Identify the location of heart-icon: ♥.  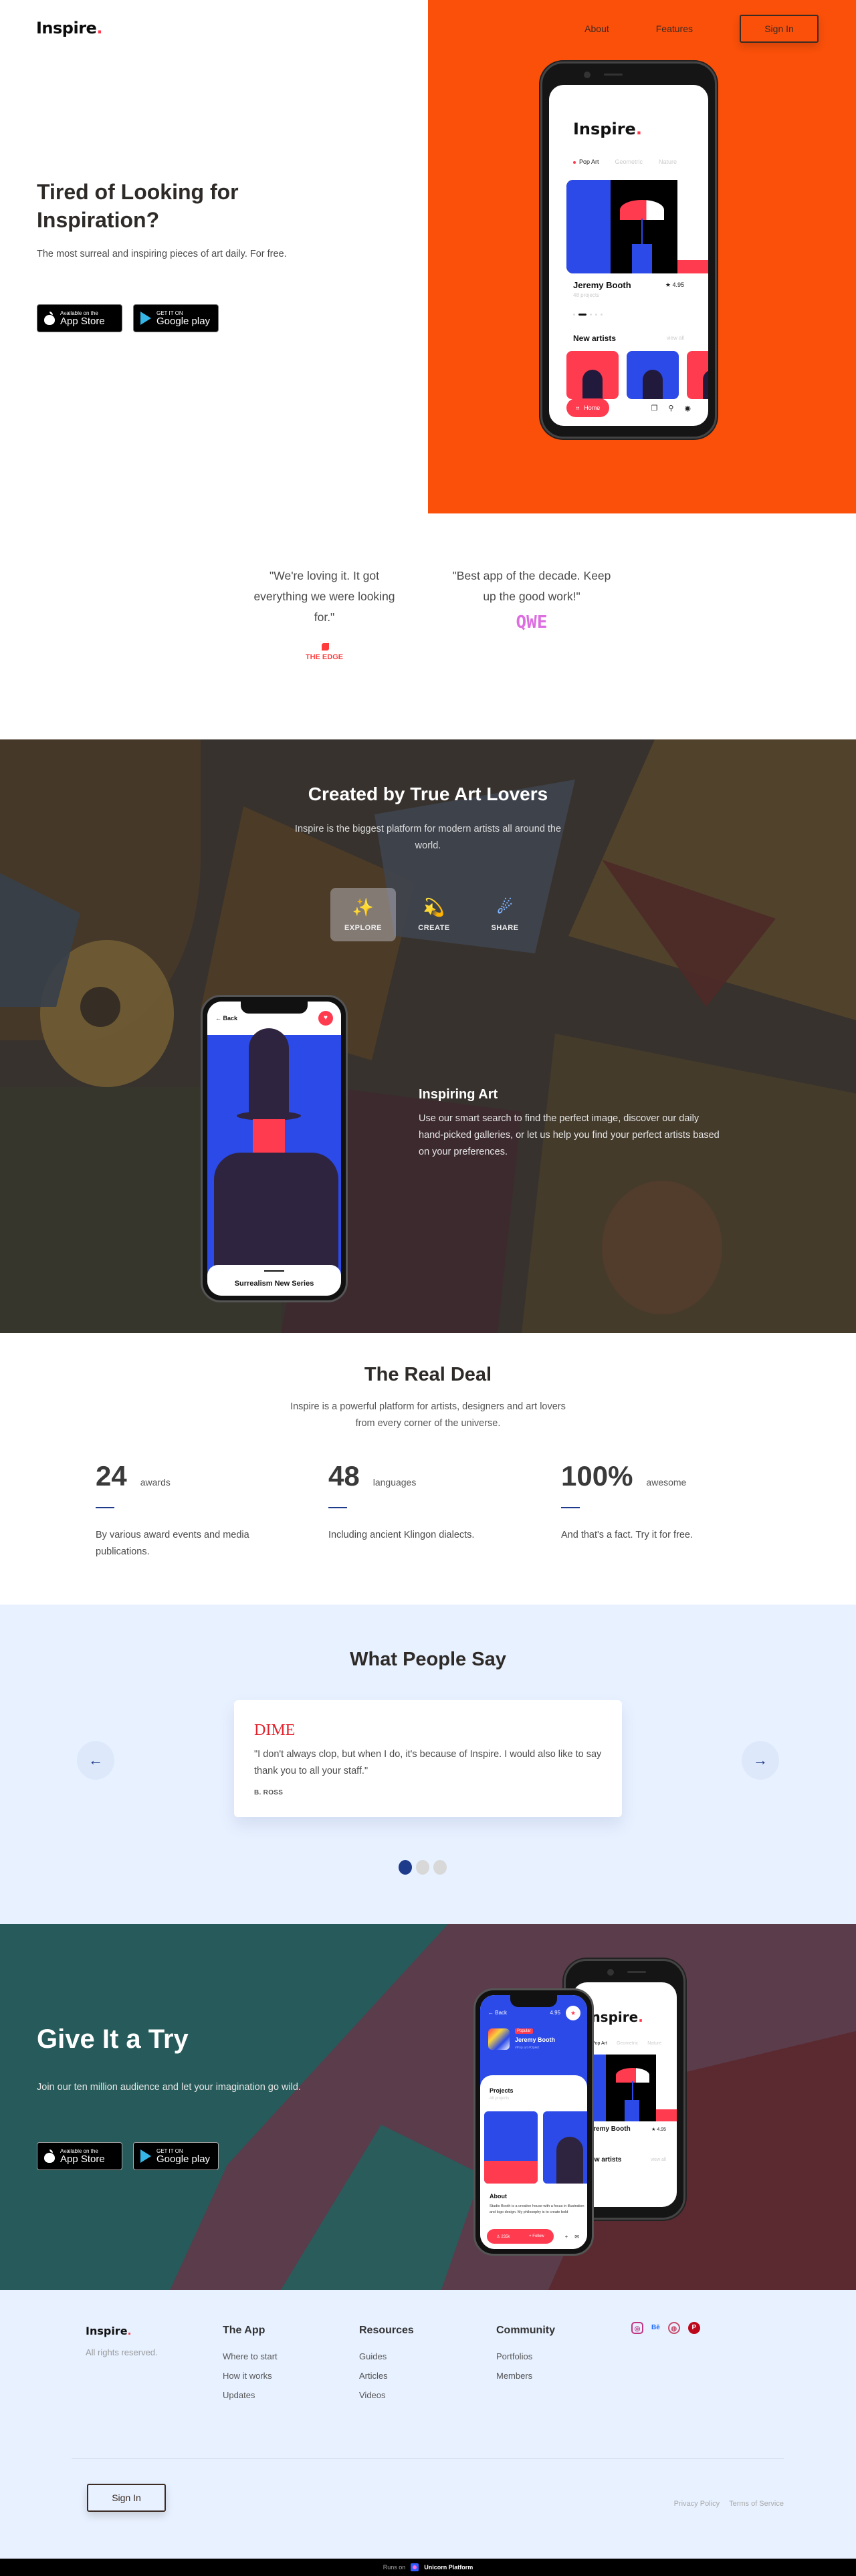
(325, 1018).